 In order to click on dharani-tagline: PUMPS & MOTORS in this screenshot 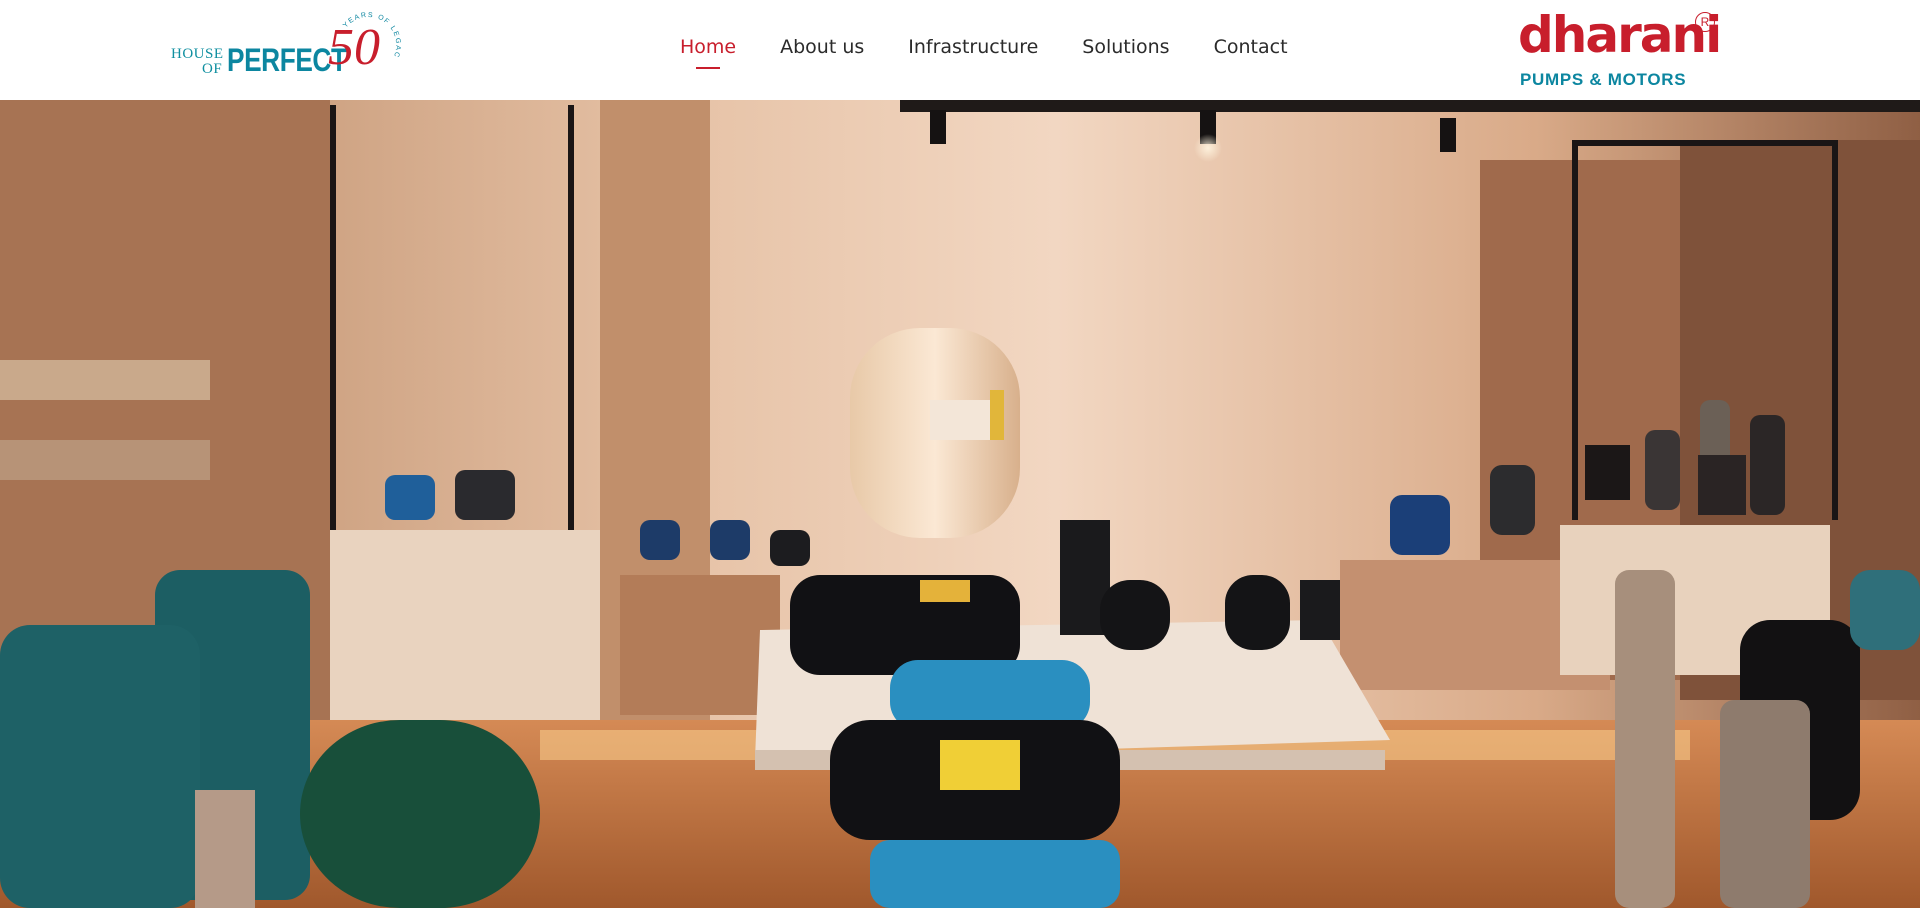, I will do `click(1603, 79)`.